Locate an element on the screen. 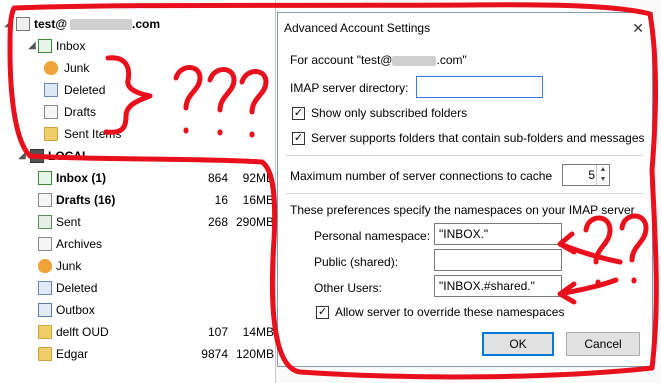  personal-namespace-label: Personal namespace: is located at coordinates (372, 236).